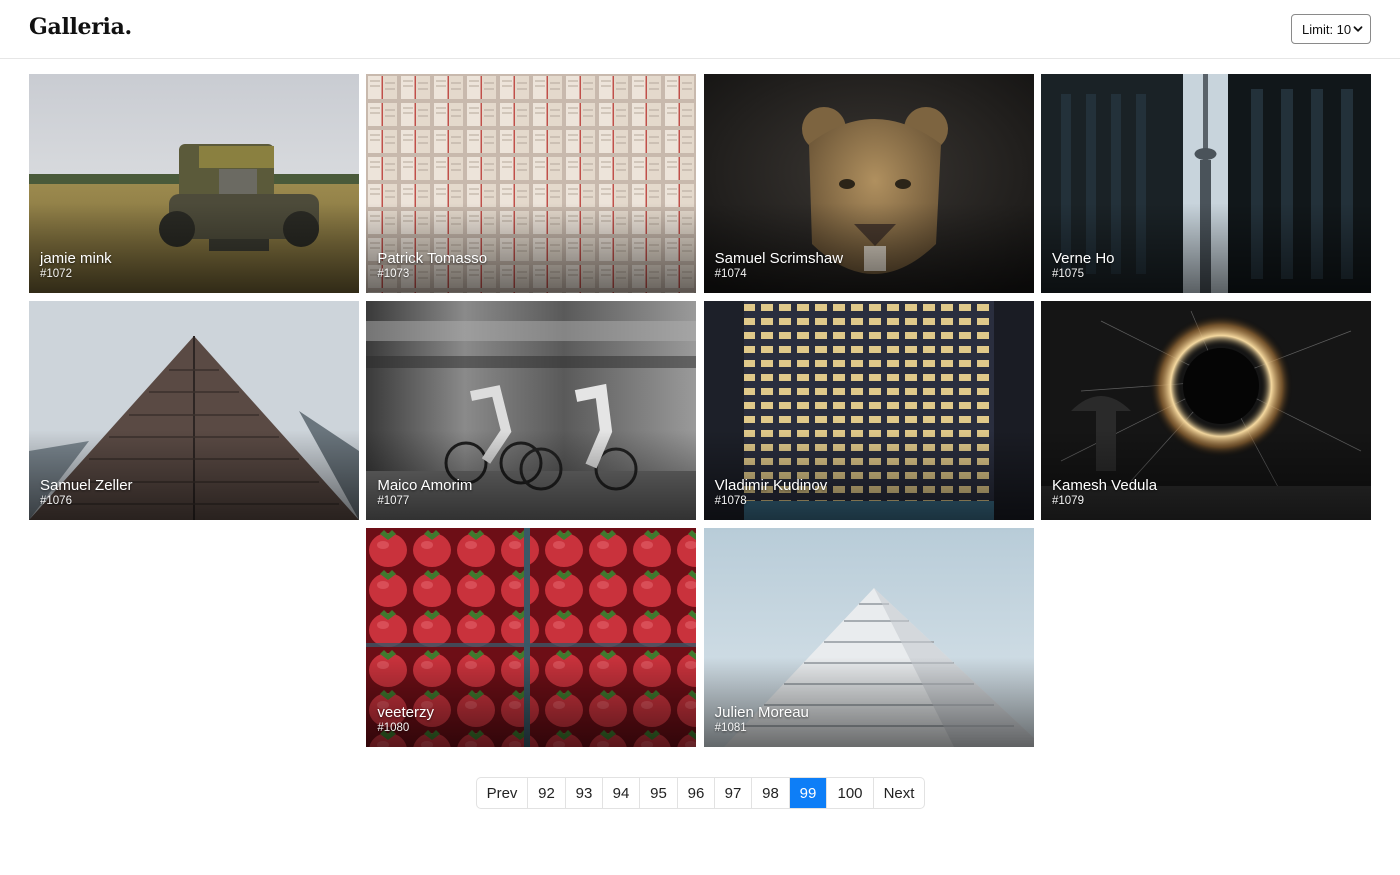 Image resolution: width=1400 pixels, height=875 pixels. Describe the element at coordinates (393, 274) in the screenshot. I see `photo-id: #1073` at that location.